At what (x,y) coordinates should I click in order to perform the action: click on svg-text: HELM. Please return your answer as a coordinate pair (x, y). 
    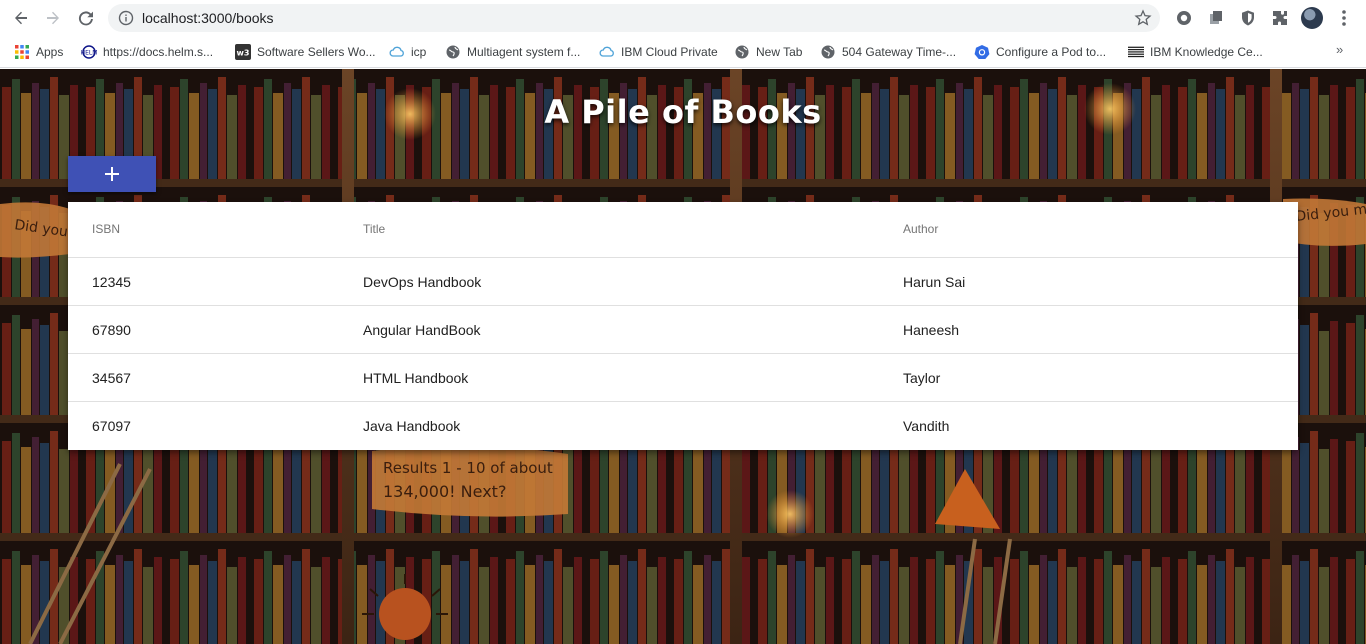
    Looking at the image, I should click on (89, 53).